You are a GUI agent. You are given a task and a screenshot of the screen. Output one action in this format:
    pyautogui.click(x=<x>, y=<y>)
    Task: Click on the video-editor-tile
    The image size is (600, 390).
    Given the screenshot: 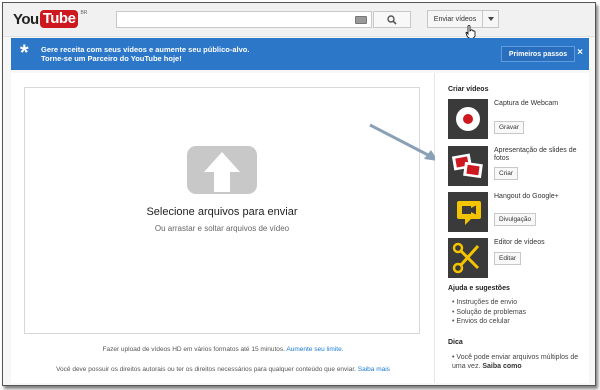 What is the action you would take?
    pyautogui.click(x=468, y=258)
    